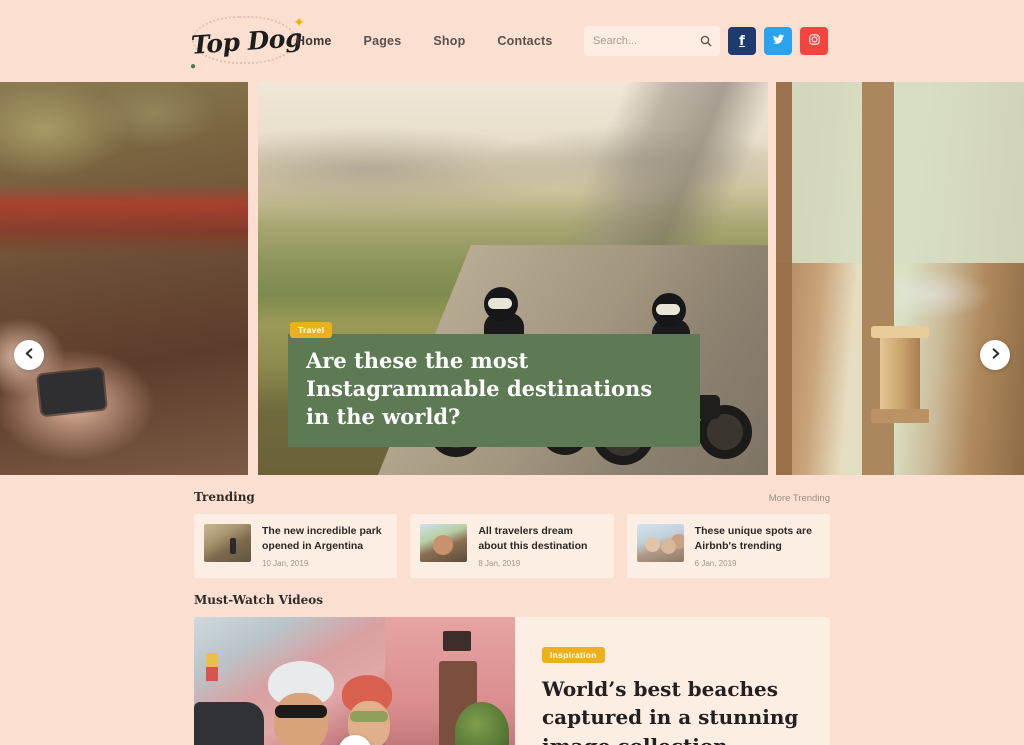 This screenshot has width=1024, height=745. What do you see at coordinates (314, 41) in the screenshot?
I see `nav-item-home: Home` at bounding box center [314, 41].